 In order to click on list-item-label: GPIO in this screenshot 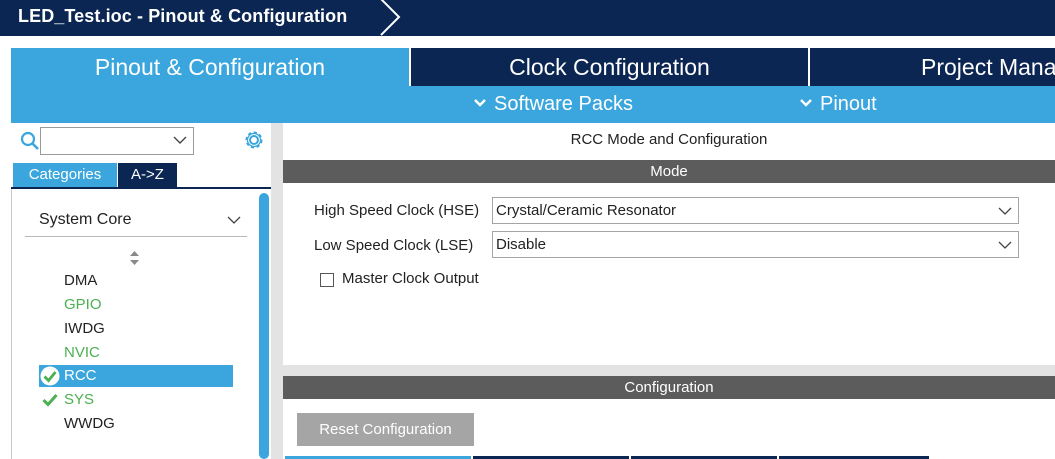, I will do `click(83, 304)`.